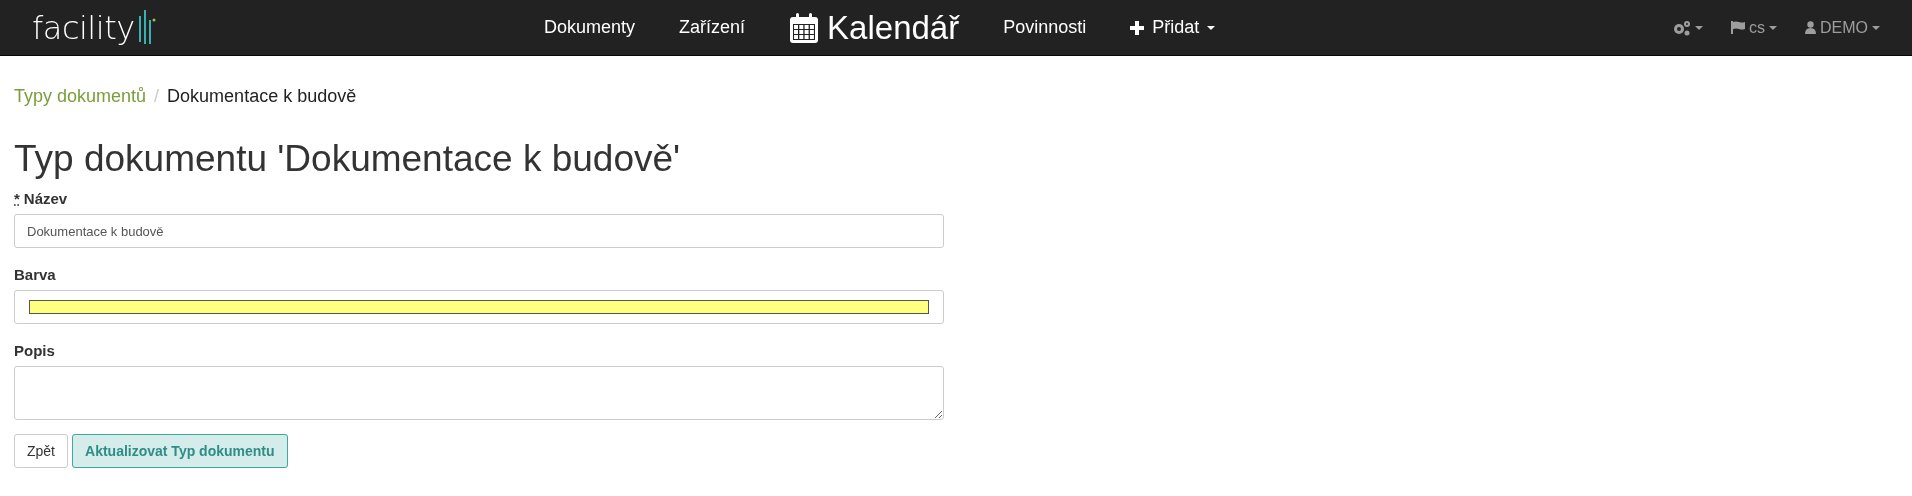 The width and height of the screenshot is (1912, 496). I want to click on flag-icon, so click(1738, 27).